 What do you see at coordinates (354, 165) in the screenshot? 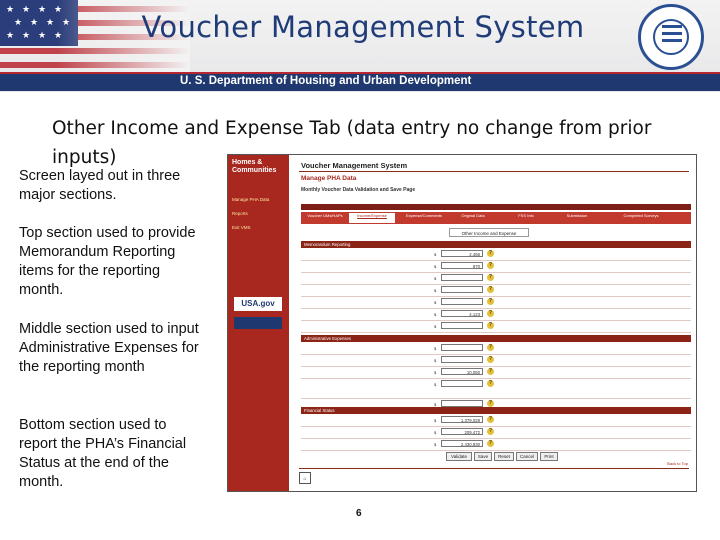
I see `app-title: Voucher Management System` at bounding box center [354, 165].